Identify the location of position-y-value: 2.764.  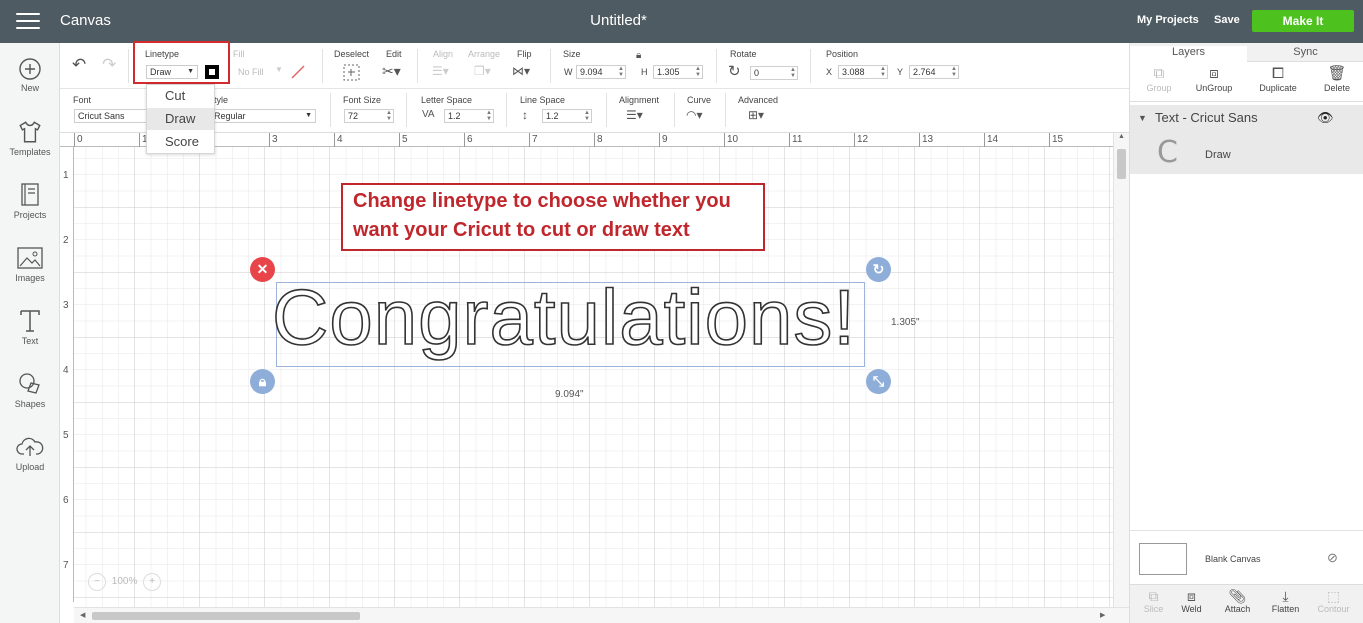
(924, 72).